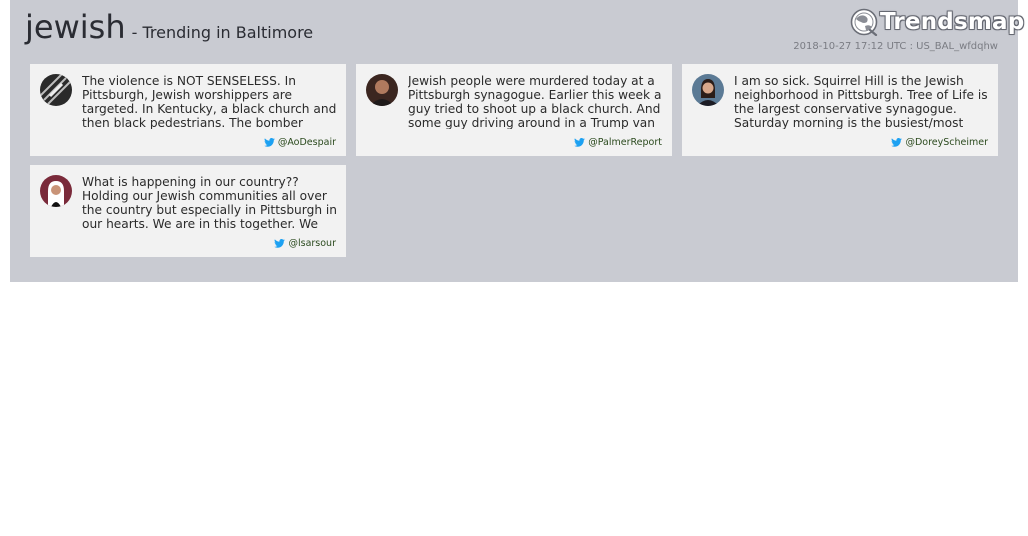  Describe the element at coordinates (222, 32) in the screenshot. I see `trend-location: - Trending in Baltimore` at that location.